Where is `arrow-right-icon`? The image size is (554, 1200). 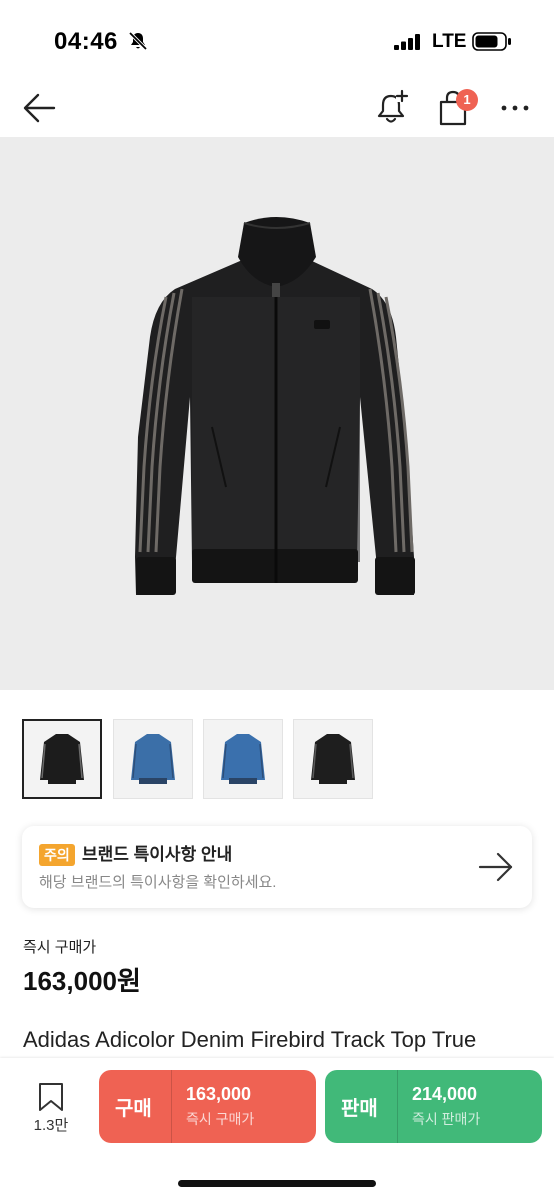 arrow-right-icon is located at coordinates (495, 867).